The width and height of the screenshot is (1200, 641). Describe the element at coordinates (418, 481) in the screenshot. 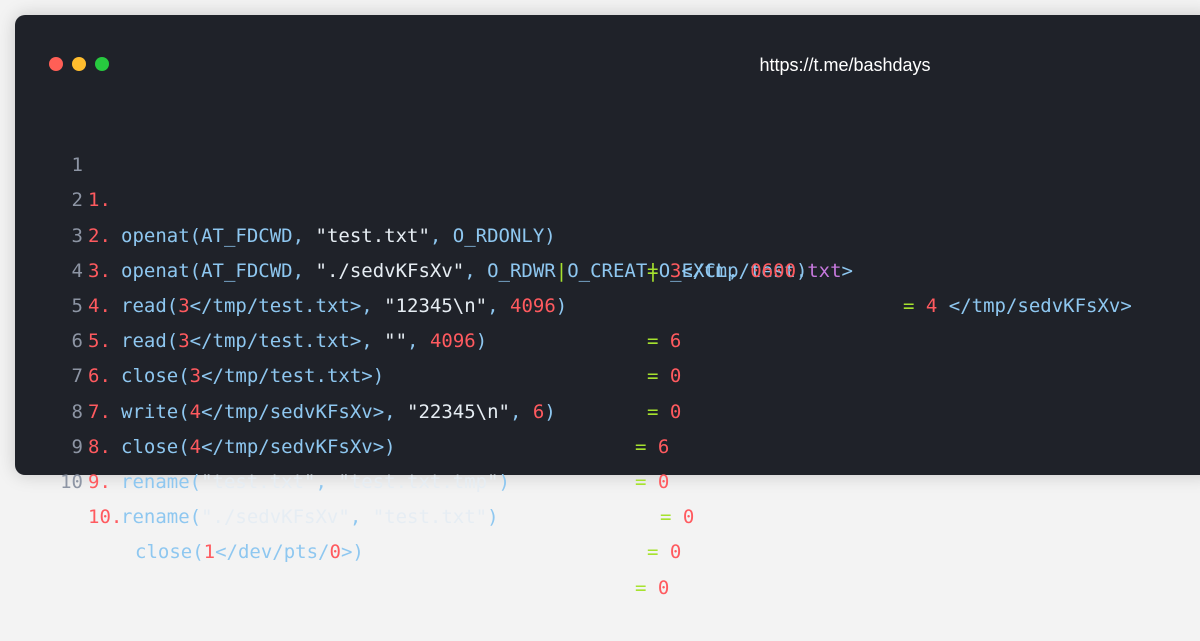

I see `code-token: "test.txt.tmp"` at that location.